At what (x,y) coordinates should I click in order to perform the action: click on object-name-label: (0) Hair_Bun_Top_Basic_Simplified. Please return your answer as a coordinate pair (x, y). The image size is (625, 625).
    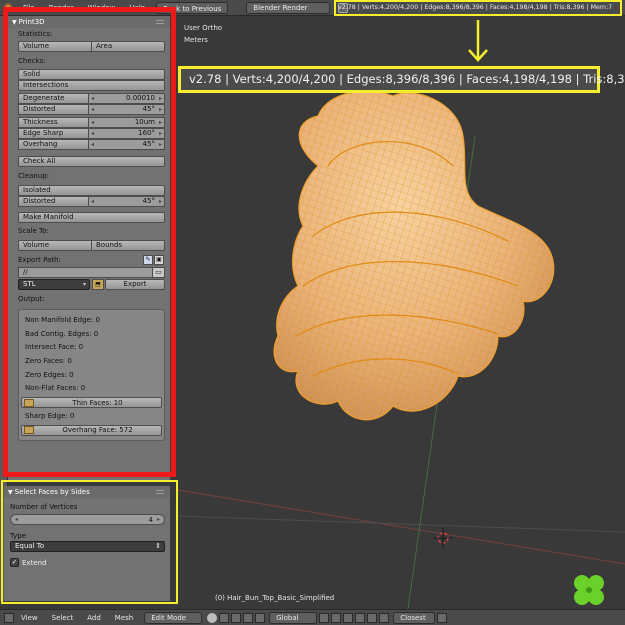
    Looking at the image, I should click on (275, 598).